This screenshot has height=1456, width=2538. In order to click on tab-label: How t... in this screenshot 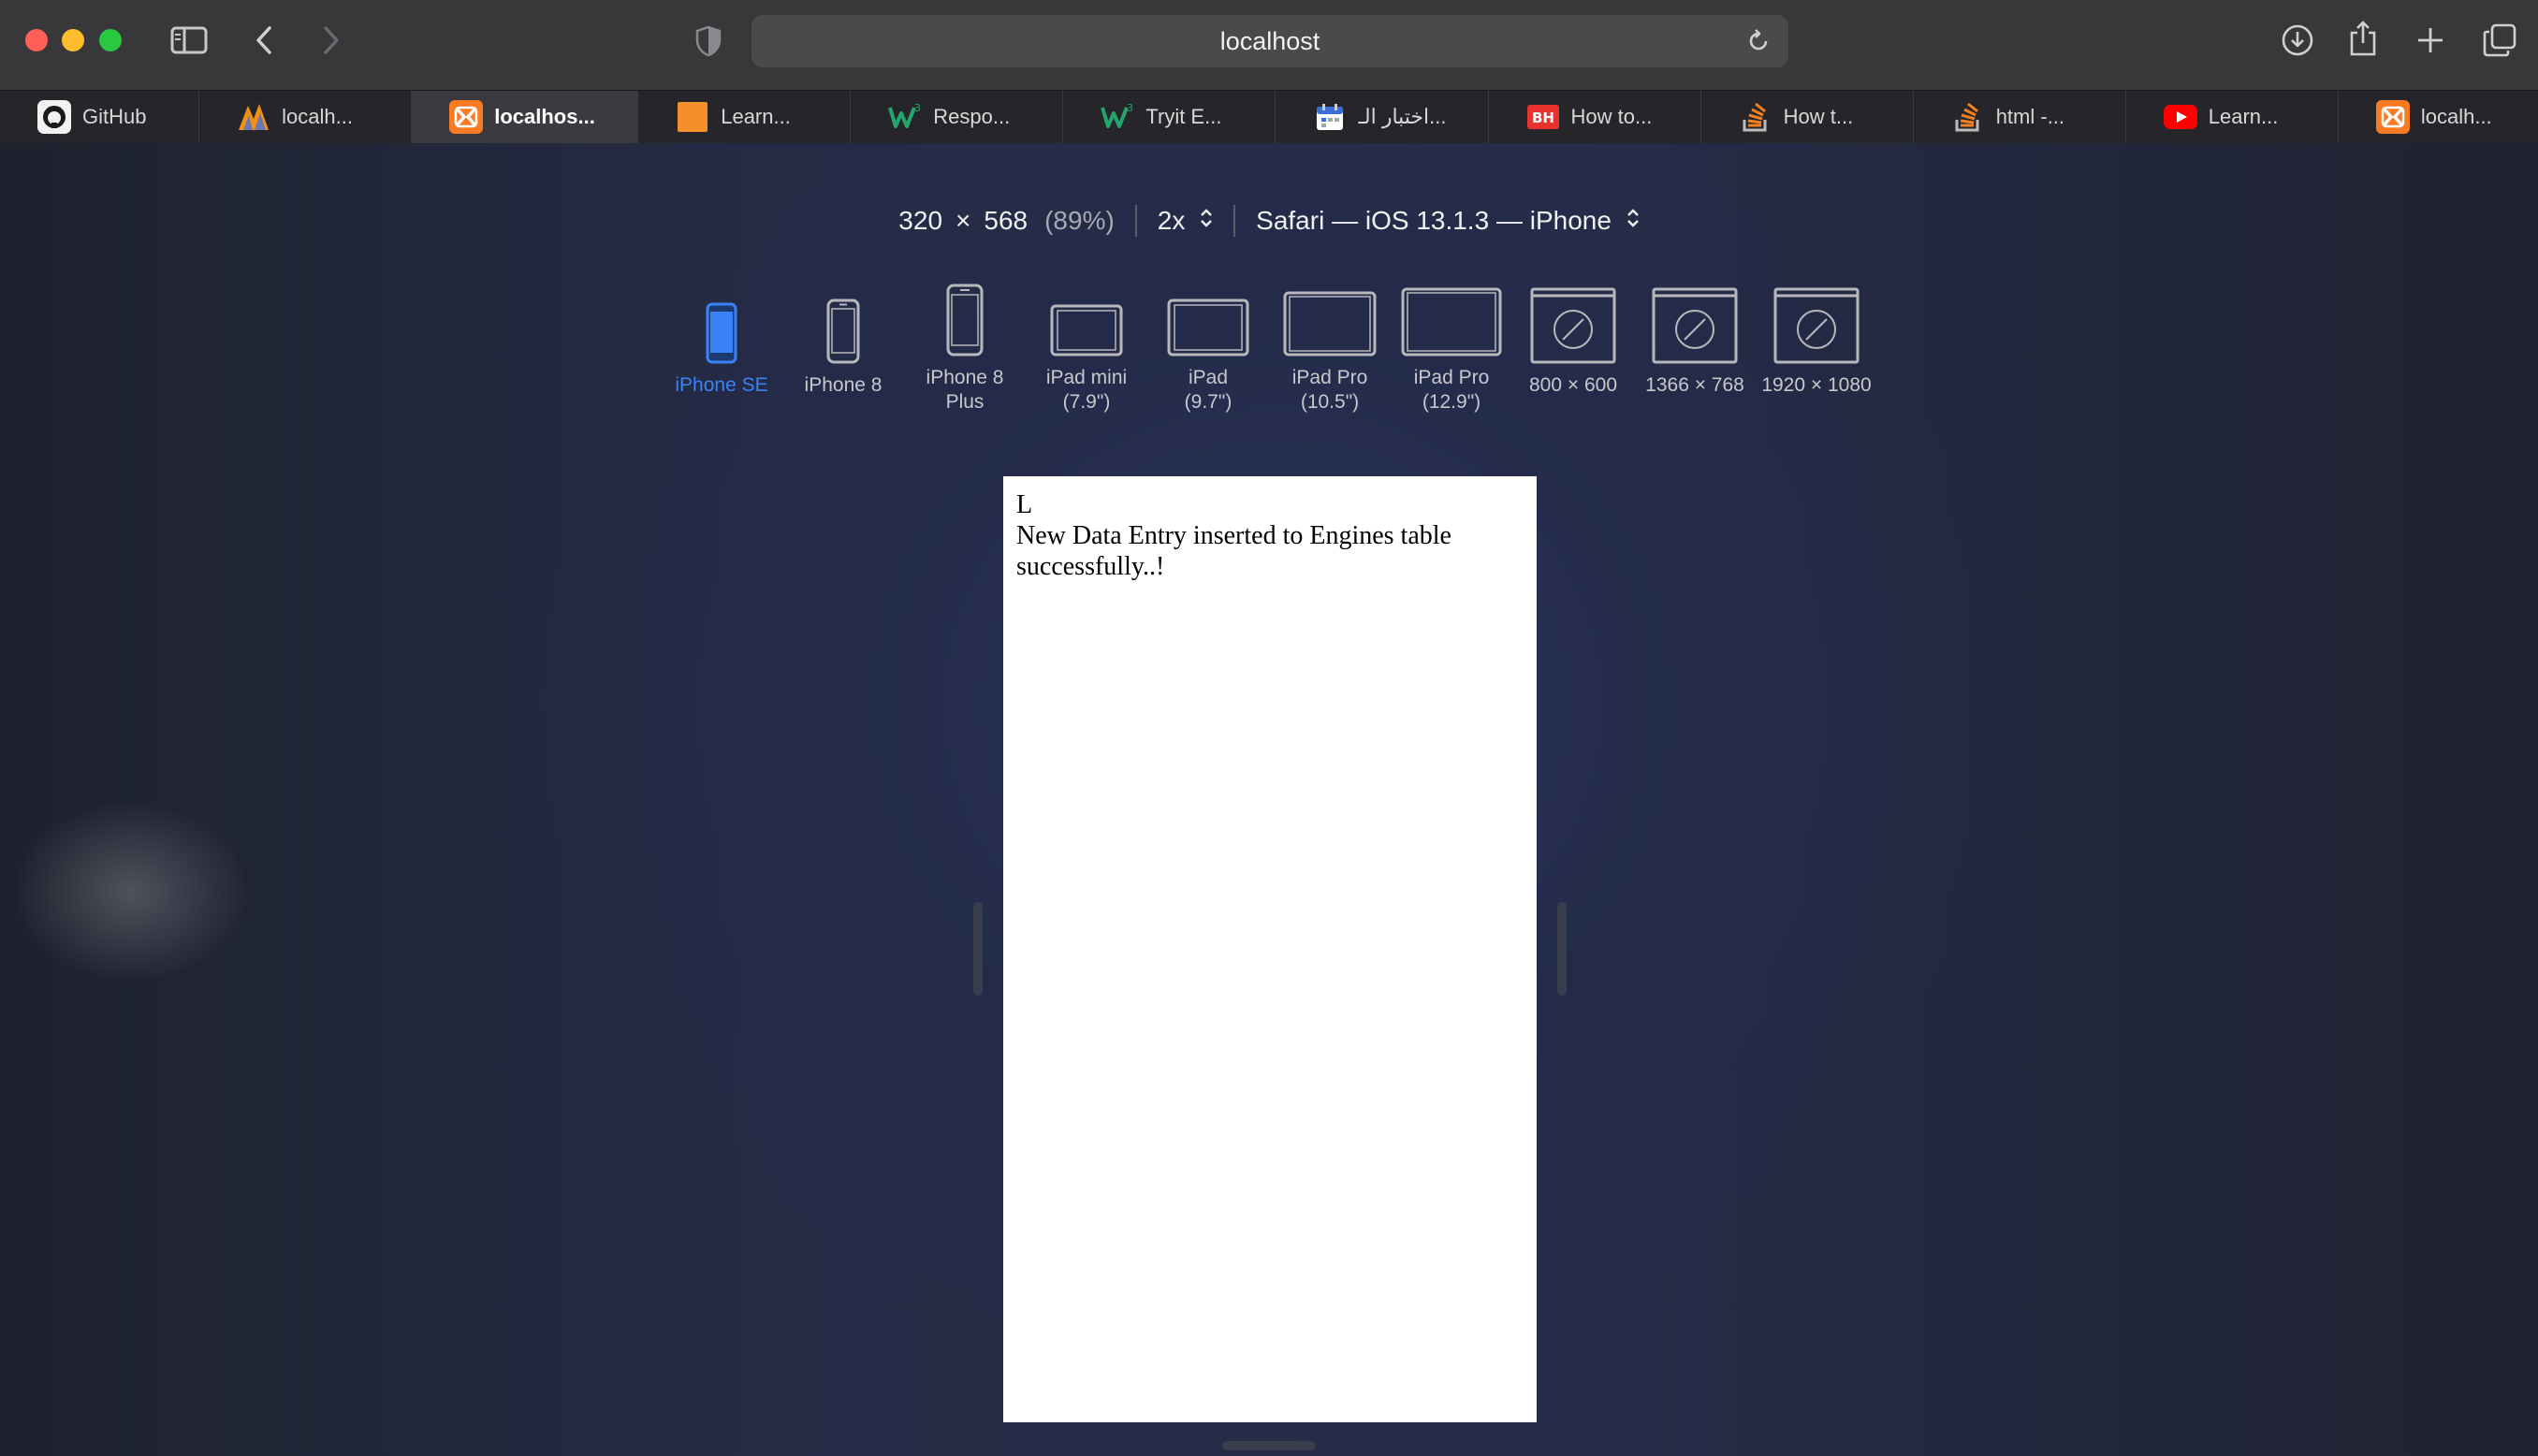, I will do `click(1818, 116)`.